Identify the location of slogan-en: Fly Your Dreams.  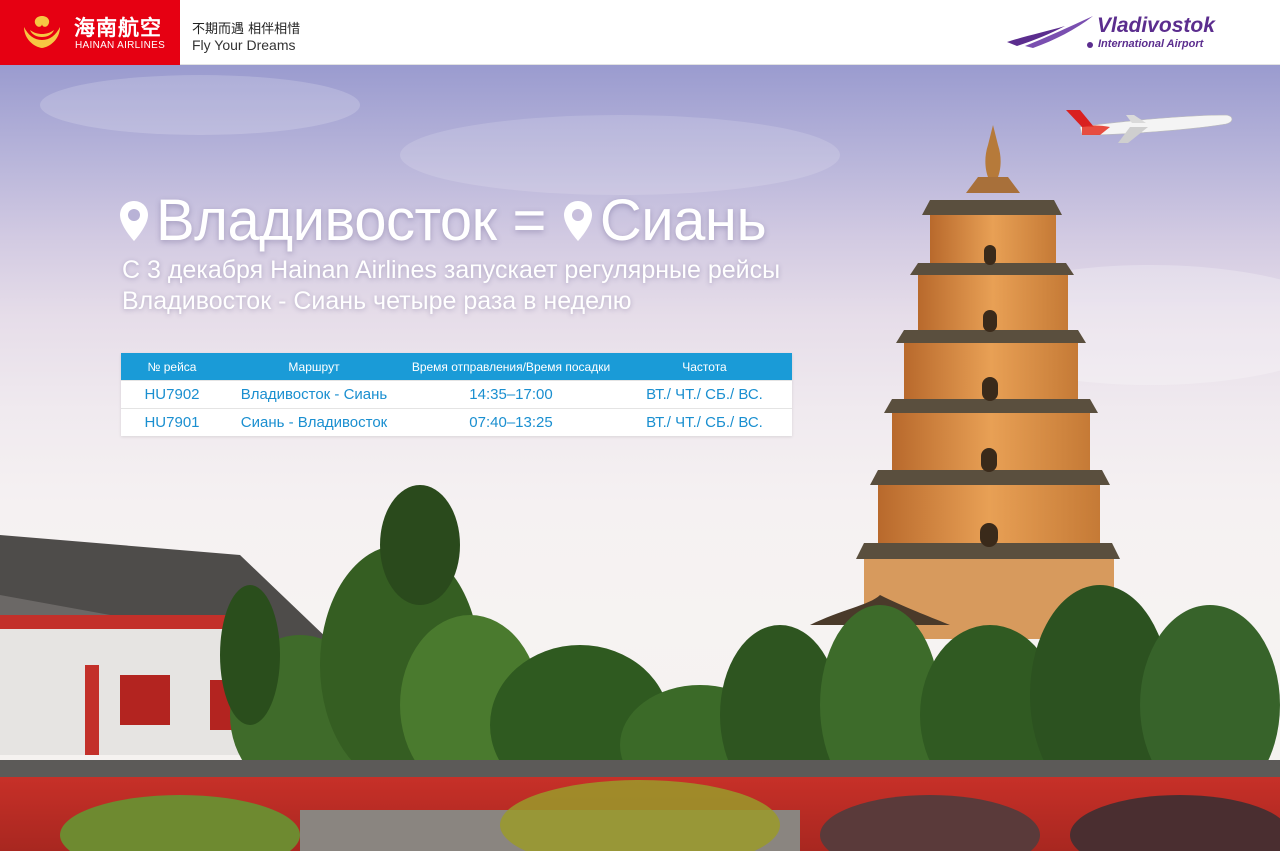
(244, 45).